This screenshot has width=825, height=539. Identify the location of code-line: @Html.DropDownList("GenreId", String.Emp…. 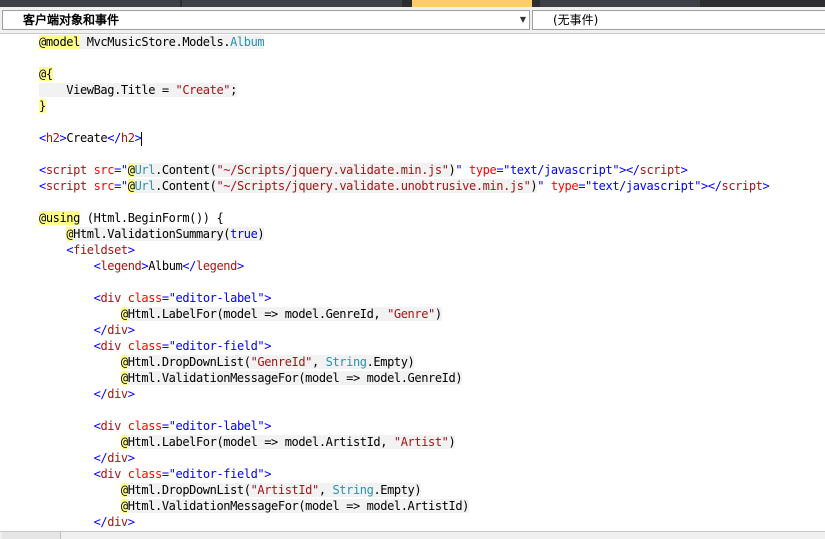
(227, 362).